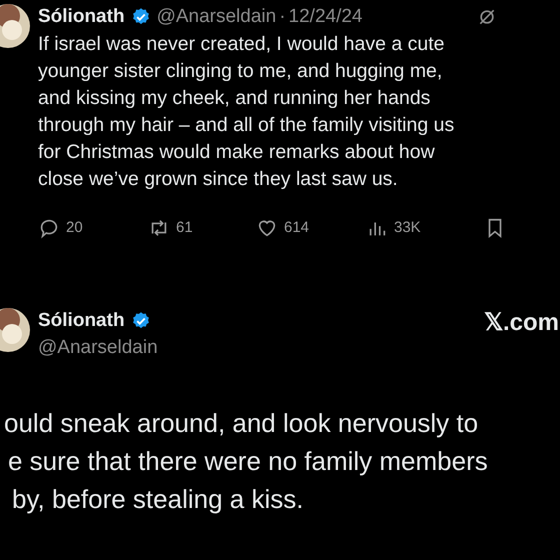 This screenshot has width=560, height=560. I want to click on post-date: 12/24/24, so click(325, 17).